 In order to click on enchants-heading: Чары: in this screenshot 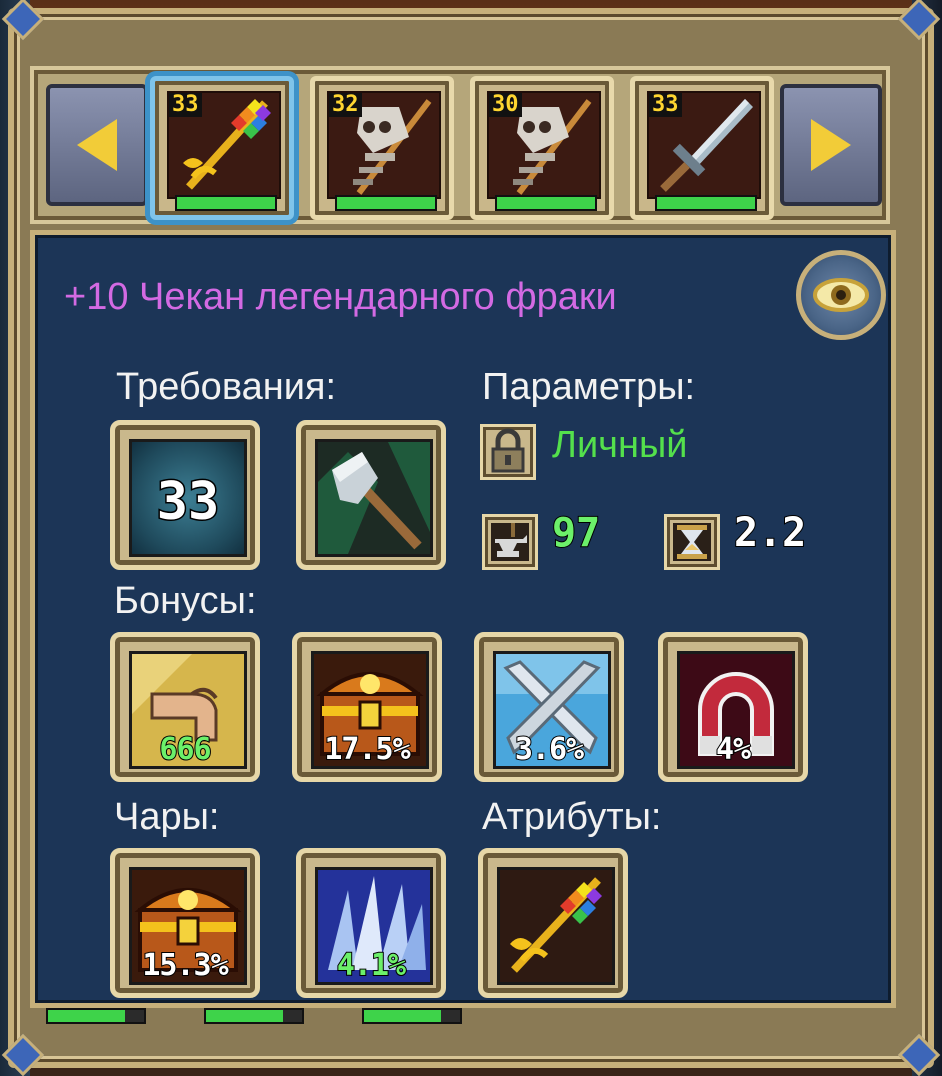, I will do `click(167, 817)`.